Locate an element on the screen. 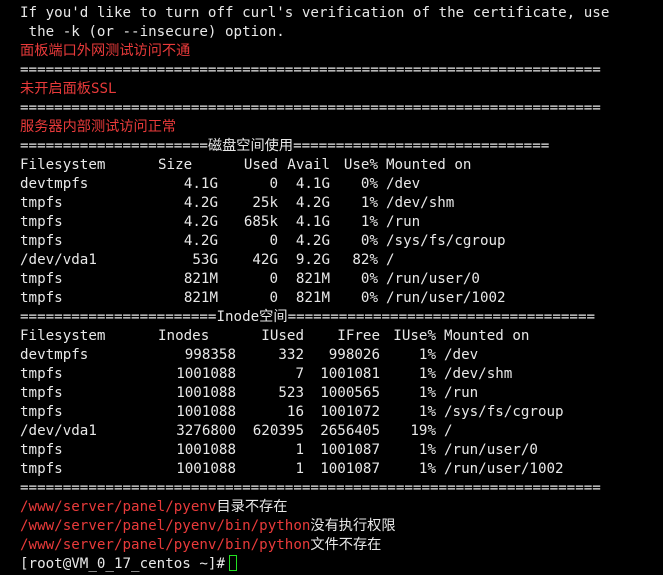 The width and height of the screenshot is (663, 575). disk-header-avail: Avail is located at coordinates (308, 165).